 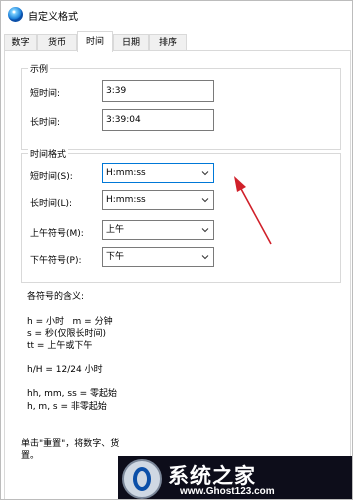 I want to click on annotation-arrow, so click(x=253, y=210).